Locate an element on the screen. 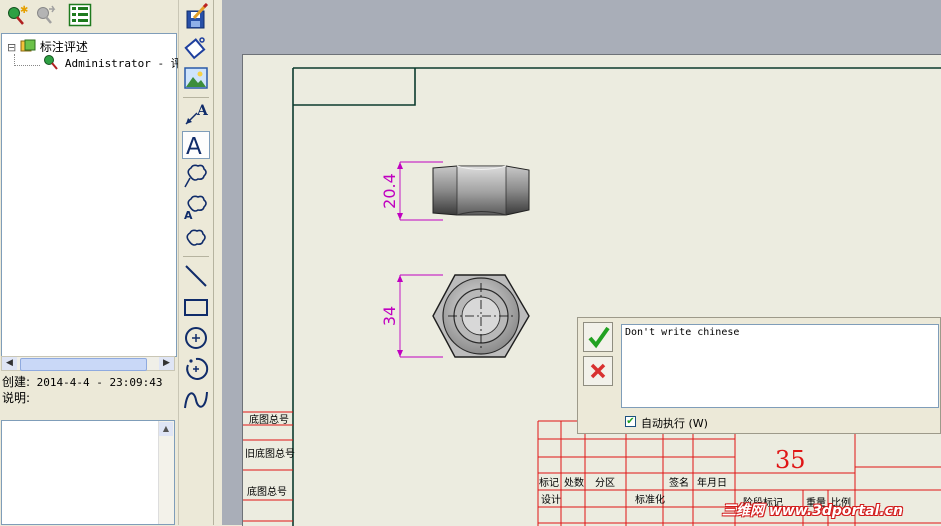  nut-top-view is located at coordinates (481, 316).